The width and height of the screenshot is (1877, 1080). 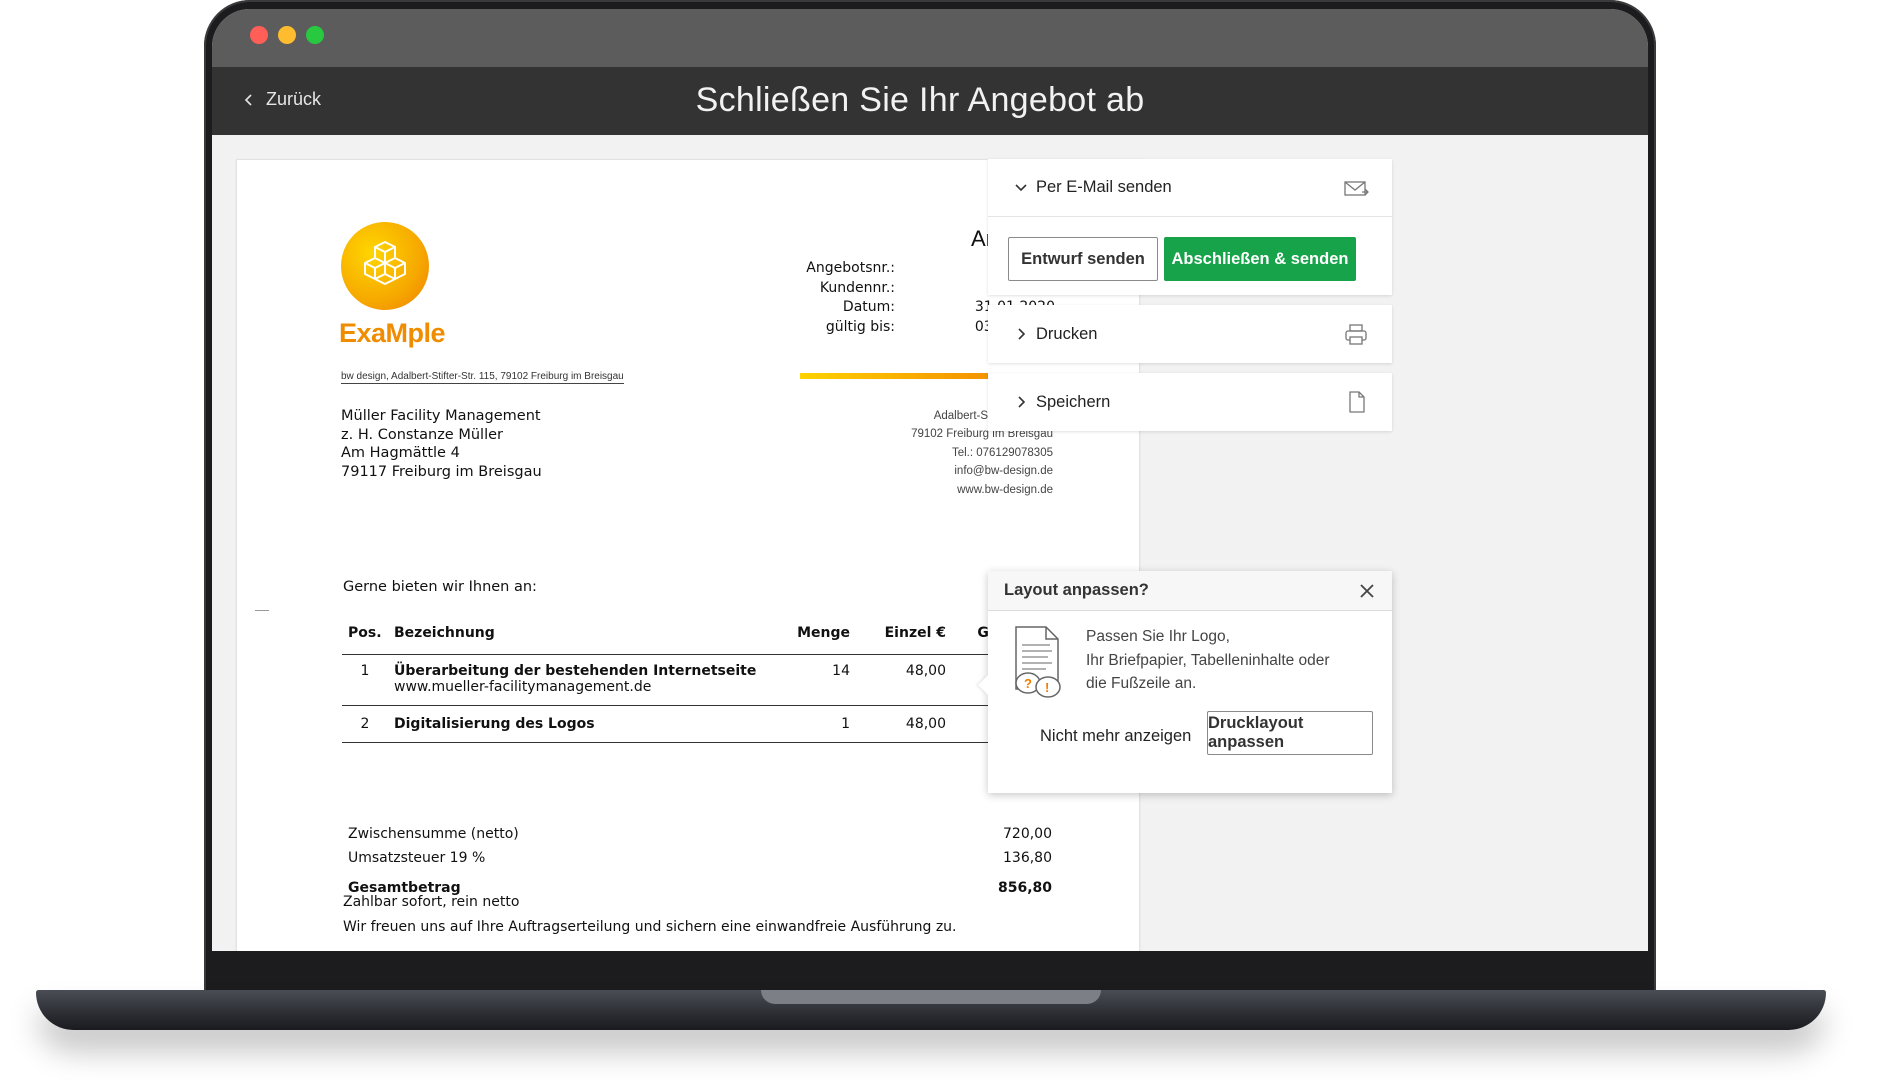 What do you see at coordinates (287, 35) in the screenshot?
I see `minimize-window-button` at bounding box center [287, 35].